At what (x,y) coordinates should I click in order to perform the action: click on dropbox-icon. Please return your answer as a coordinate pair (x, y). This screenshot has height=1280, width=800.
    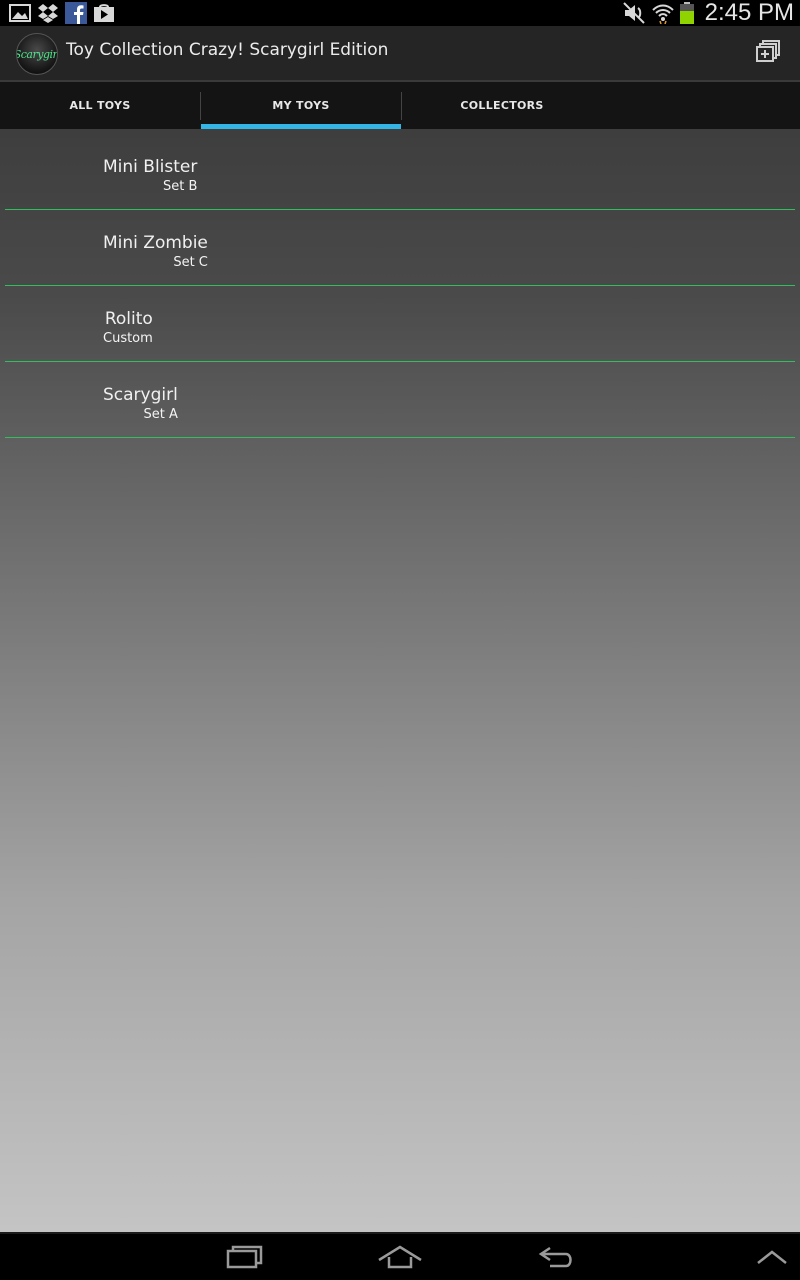
    Looking at the image, I should click on (48, 13).